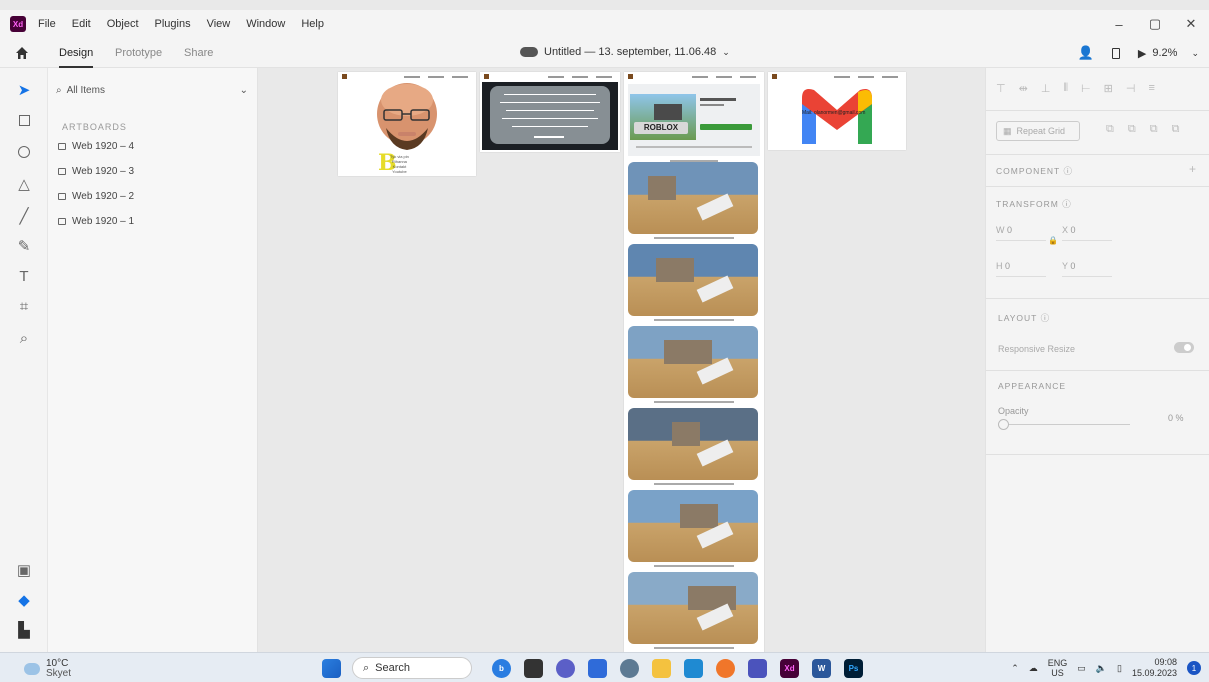 The height and width of the screenshot is (682, 1209). Describe the element at coordinates (265, 24) in the screenshot. I see `menu-window: Window` at that location.